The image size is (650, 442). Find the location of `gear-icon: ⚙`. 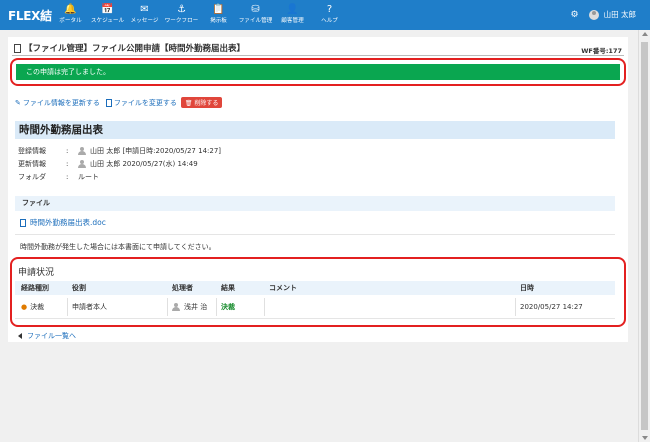

gear-icon: ⚙ is located at coordinates (575, 15).